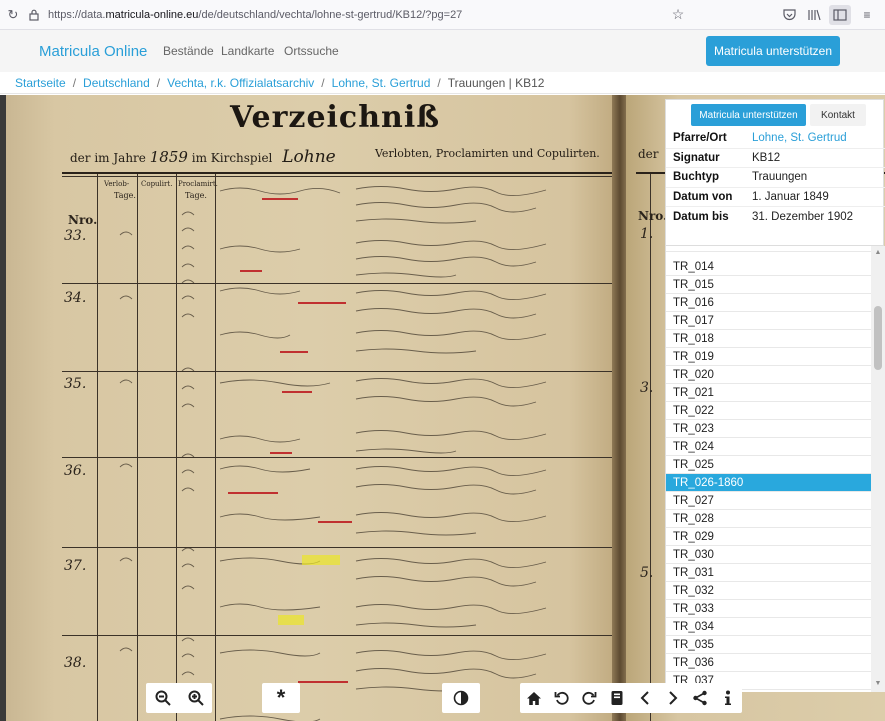 The image size is (885, 721). Describe the element at coordinates (157, 184) in the screenshot. I see `scan-col-copulirt: Copulirt.` at that location.